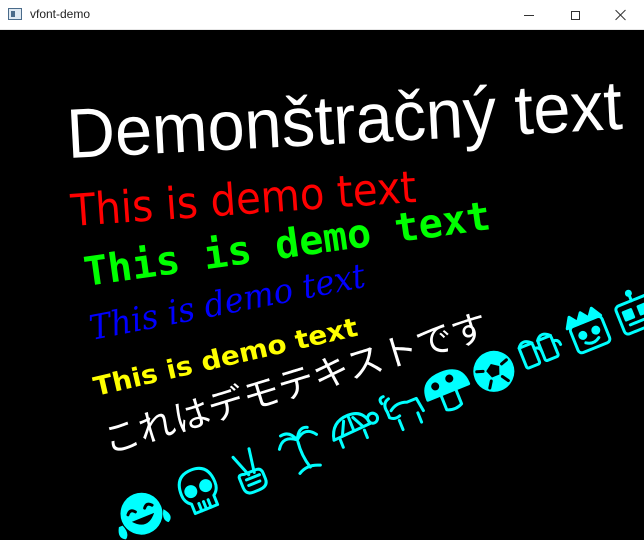 Image resolution: width=644 pixels, height=540 pixels. What do you see at coordinates (629, 312) in the screenshot?
I see `robot-face-icon` at bounding box center [629, 312].